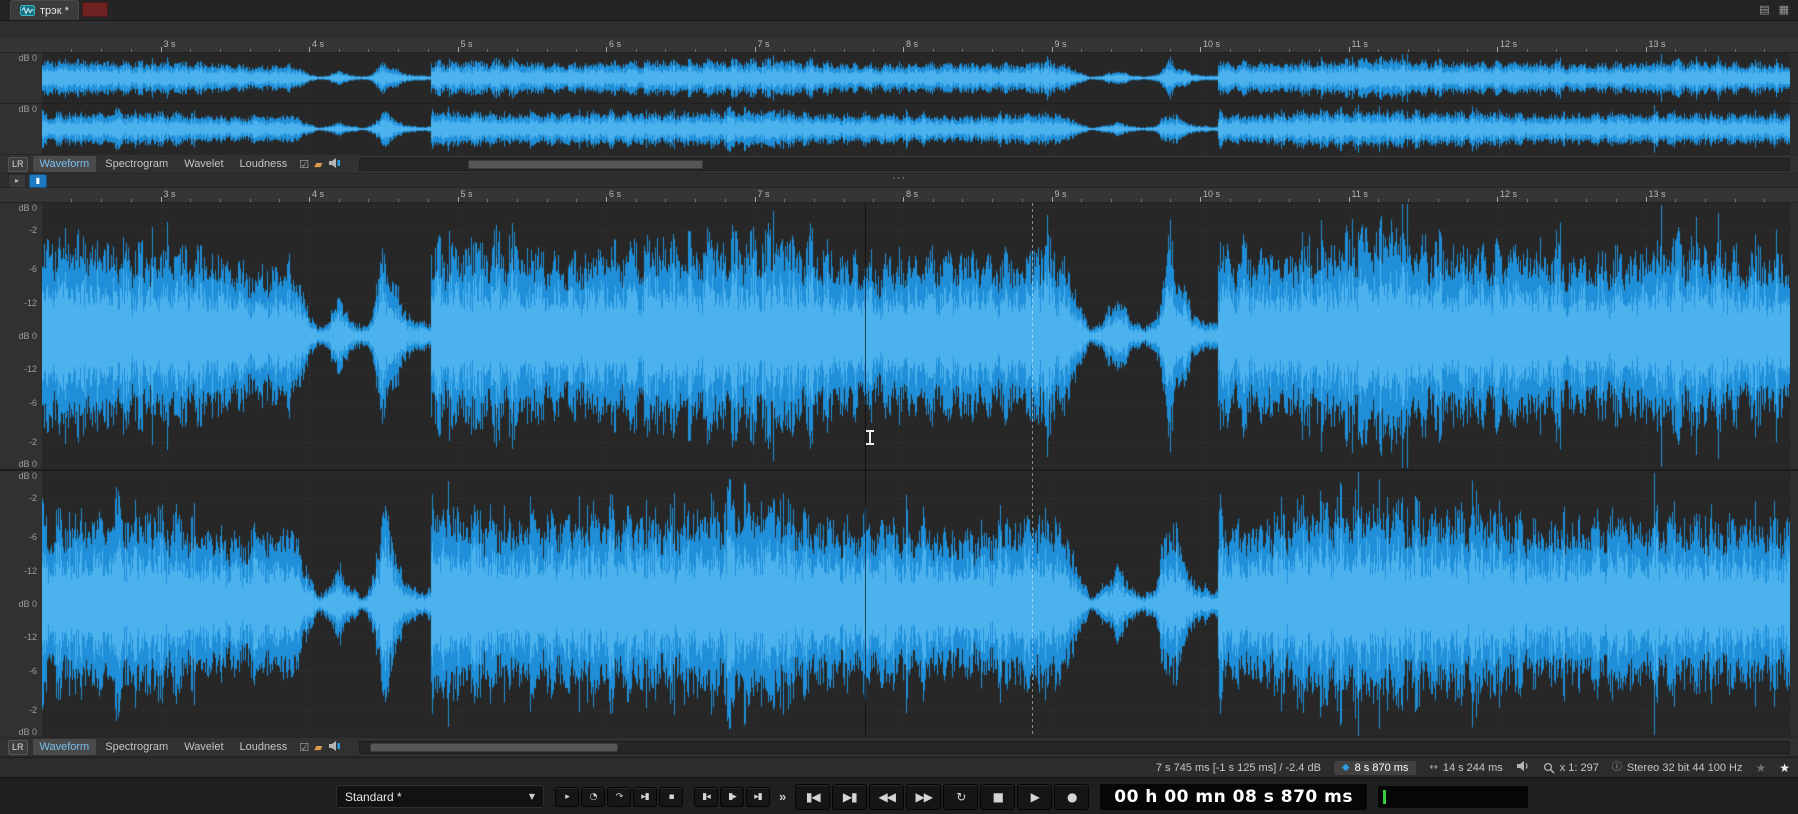 This screenshot has width=1798, height=814. Describe the element at coordinates (671, 796) in the screenshot. I see `stop-at-end-button: ▪` at that location.